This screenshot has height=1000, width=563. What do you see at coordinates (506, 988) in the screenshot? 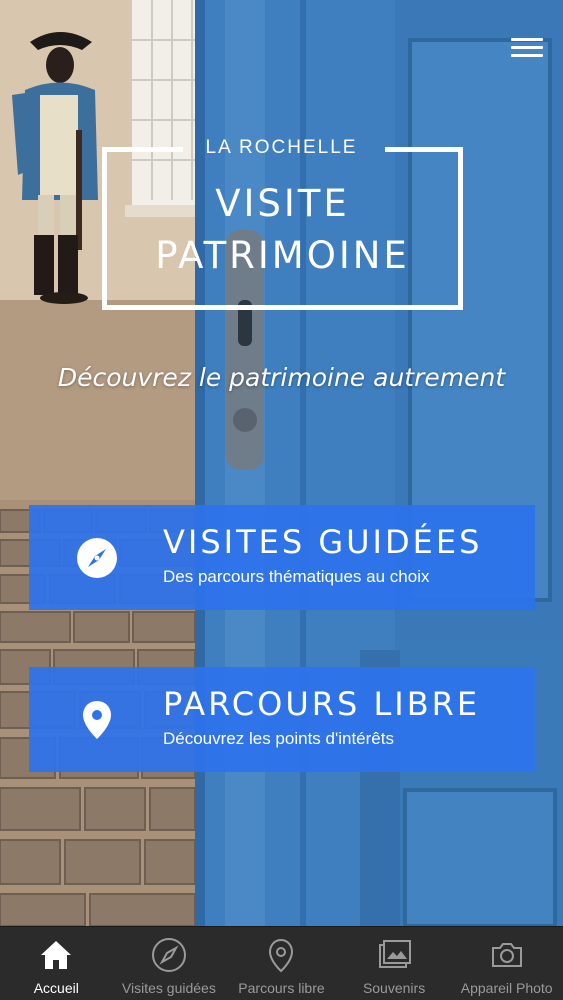
I see `tab-label: Appareil Photo` at bounding box center [506, 988].